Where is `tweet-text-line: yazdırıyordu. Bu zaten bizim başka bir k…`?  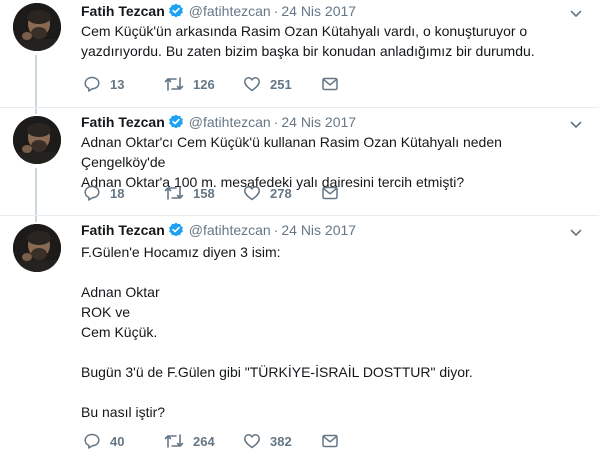 tweet-text-line: yazdırıyordu. Bu zaten bizim başka bir k… is located at coordinates (308, 51).